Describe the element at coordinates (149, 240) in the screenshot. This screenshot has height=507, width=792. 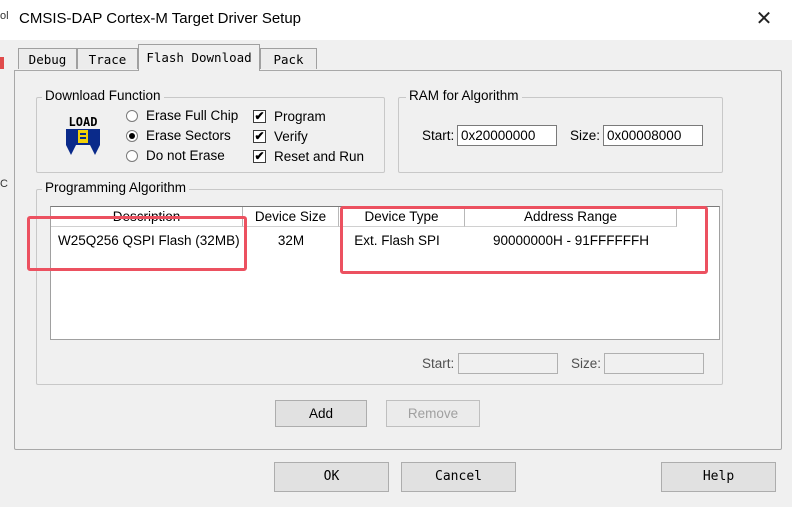
I see `row-description: W25Q256 QSPI Flash (32MB)` at that location.